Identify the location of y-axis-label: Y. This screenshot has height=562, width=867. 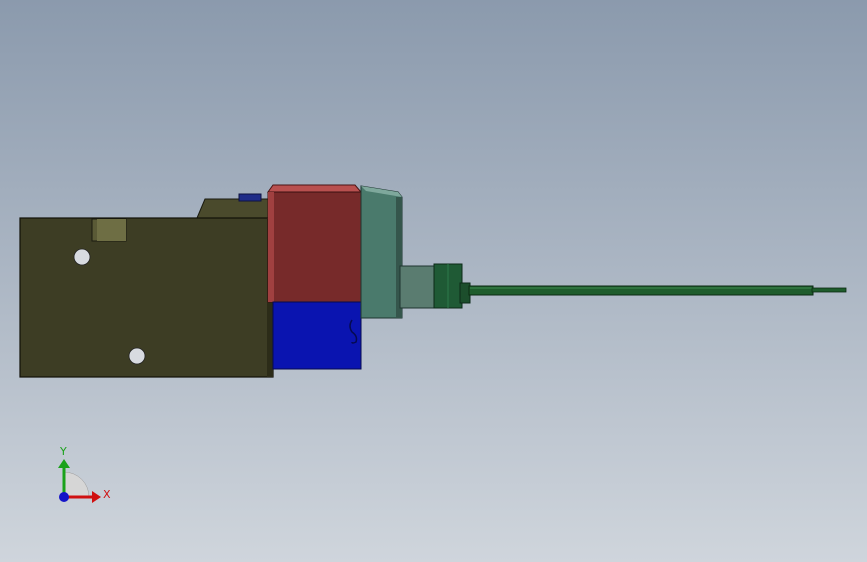
(63, 451).